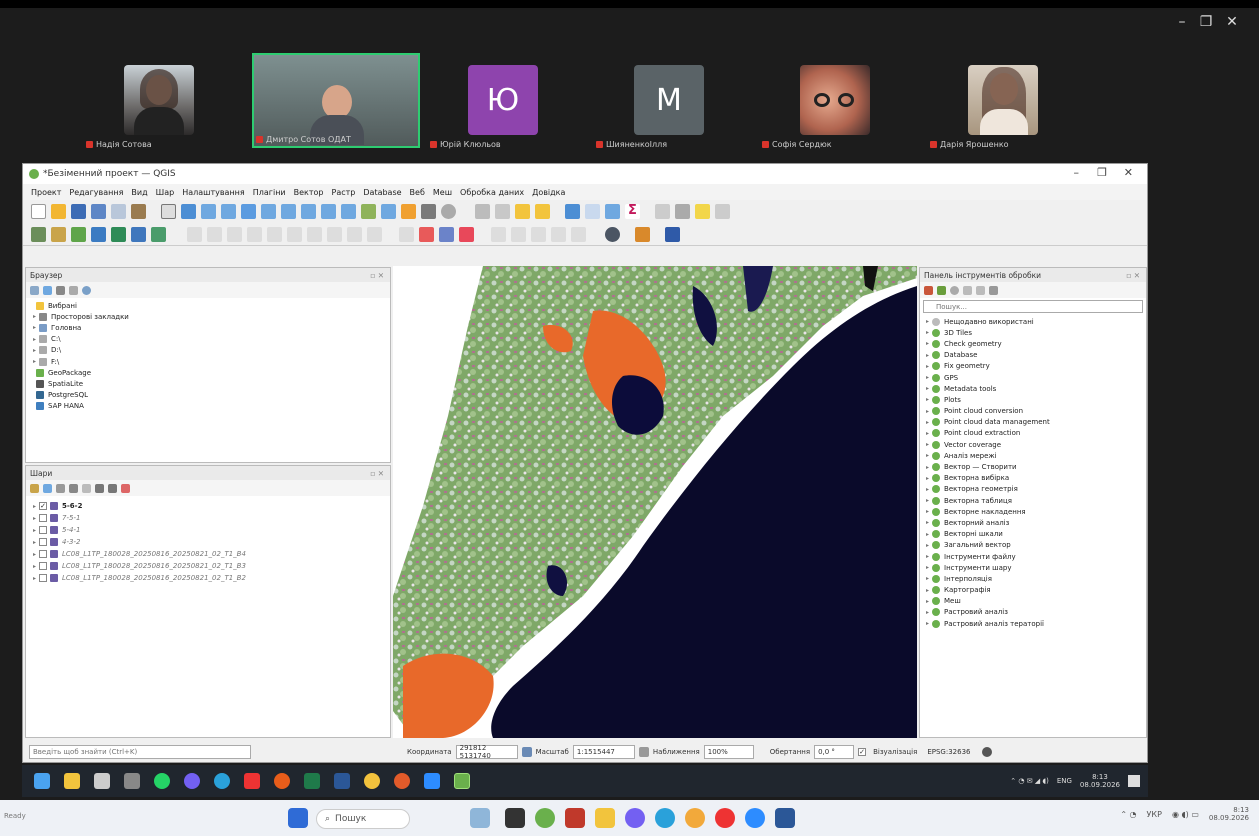 The width and height of the screenshot is (1259, 836). What do you see at coordinates (309, 192) in the screenshot?
I see `menu-vector: Вектор` at bounding box center [309, 192].